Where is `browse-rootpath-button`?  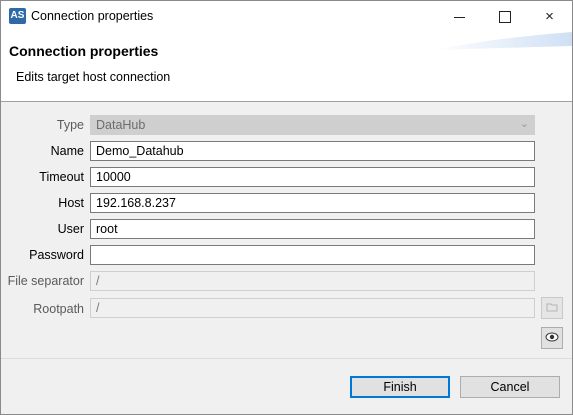
browse-rootpath-button is located at coordinates (552, 308).